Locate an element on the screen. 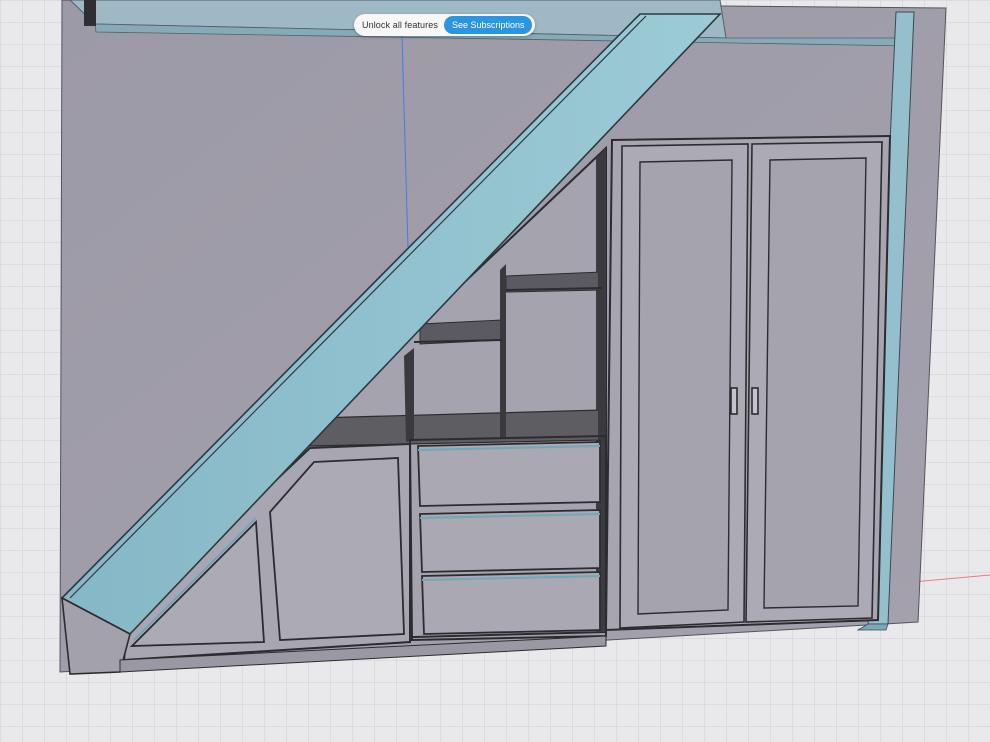 This screenshot has width=990, height=742. wardrobe-handle-right is located at coordinates (755, 401).